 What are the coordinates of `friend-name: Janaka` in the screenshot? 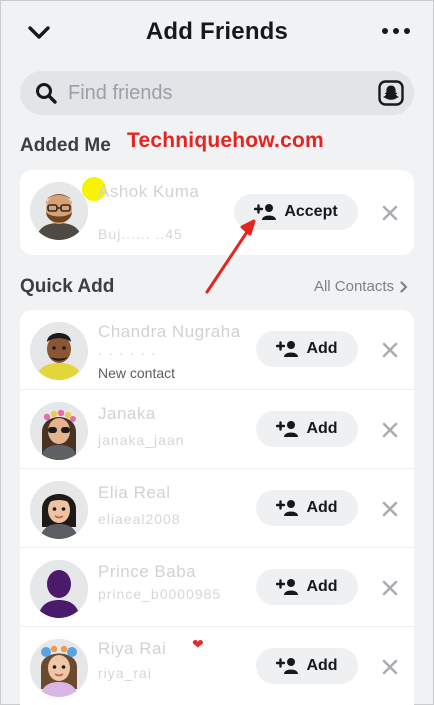 It's located at (127, 413).